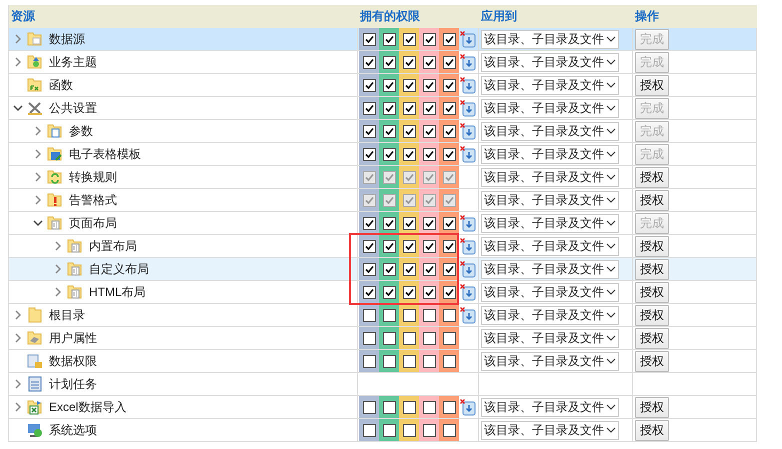  What do you see at coordinates (383, 384) in the screenshot?
I see `tree-row: 计划任务` at bounding box center [383, 384].